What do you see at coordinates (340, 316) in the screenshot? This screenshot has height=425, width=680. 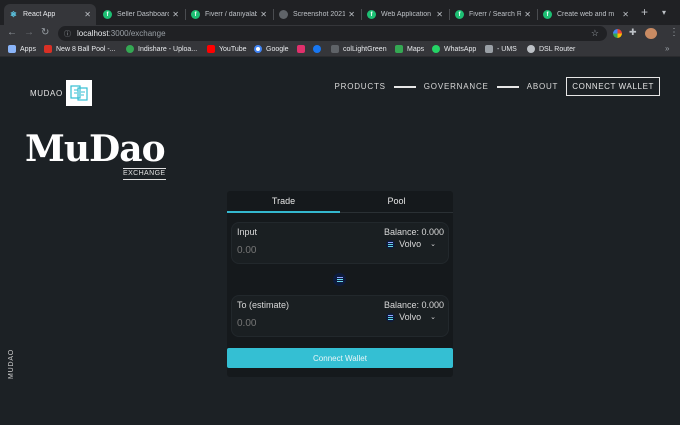 I see `output-panel: To (estimate) Balance: 0.000 Volvo ⌄` at bounding box center [340, 316].